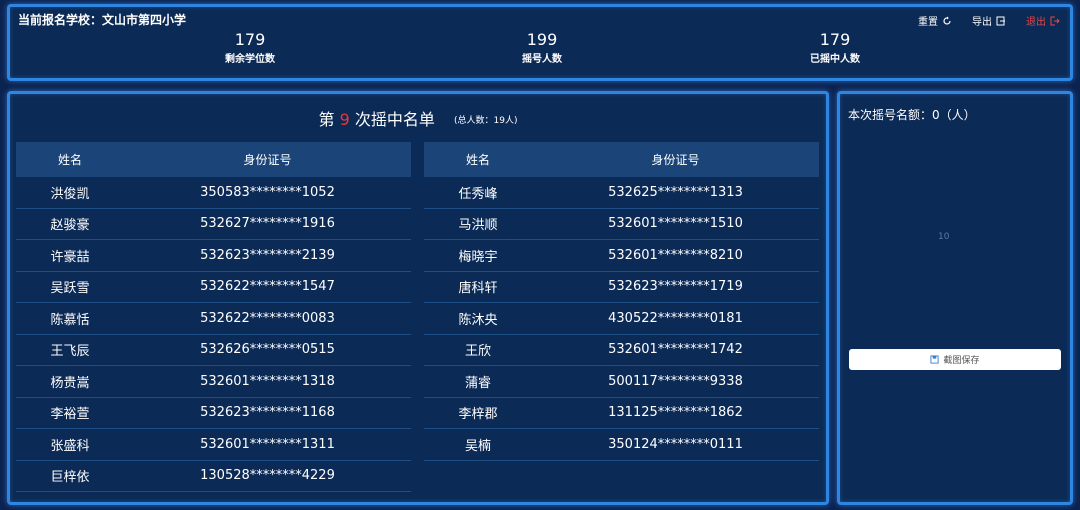 This screenshot has width=1080, height=510. Describe the element at coordinates (944, 237) in the screenshot. I see `quota-placeholder: 10` at that location.